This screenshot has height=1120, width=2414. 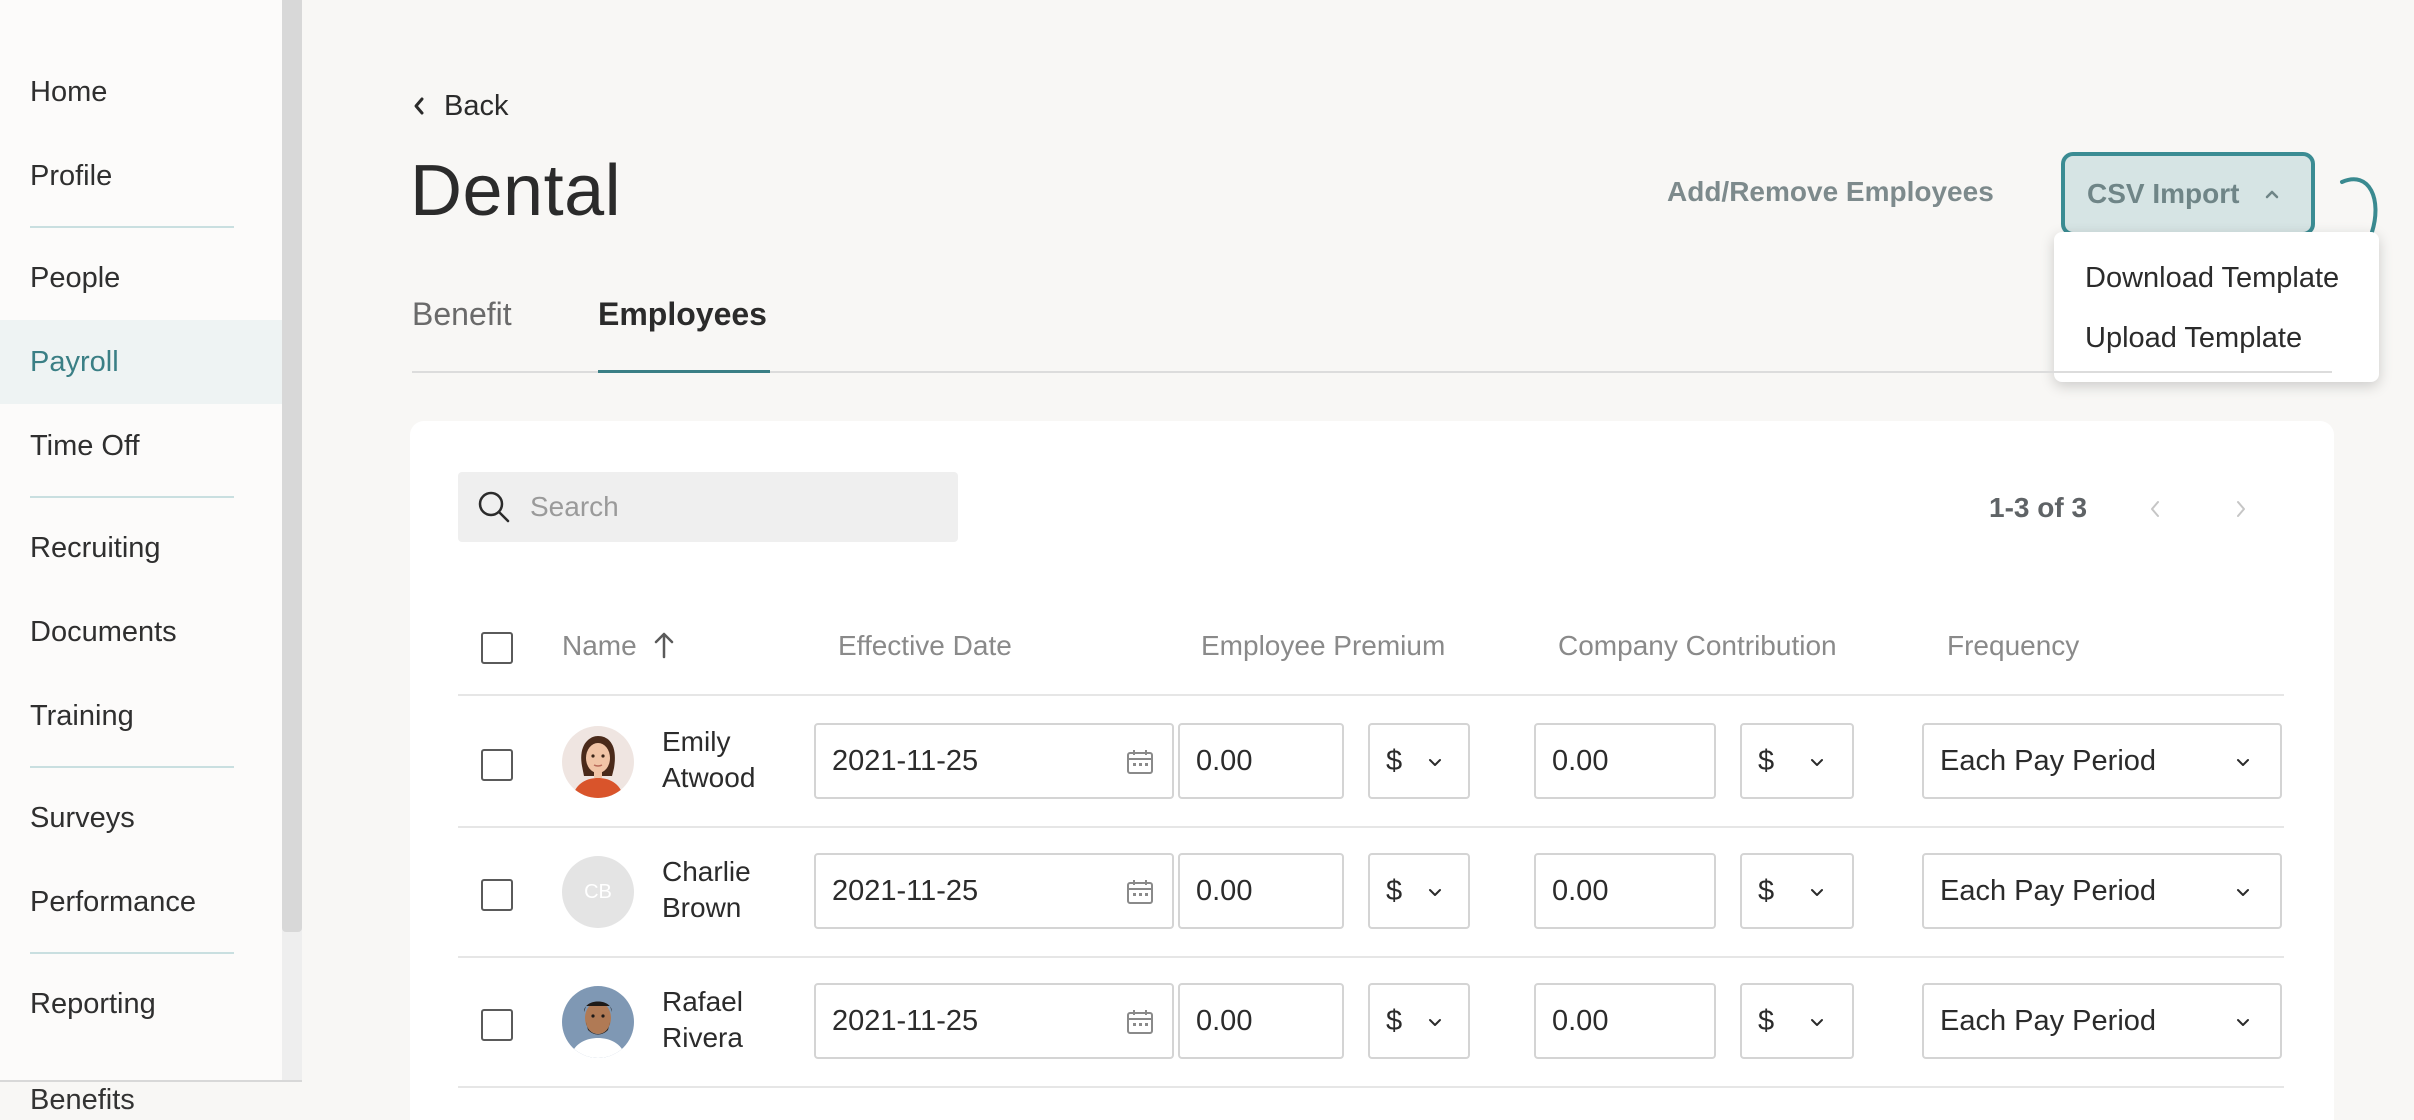 What do you see at coordinates (2241, 509) in the screenshot?
I see `next-page-button` at bounding box center [2241, 509].